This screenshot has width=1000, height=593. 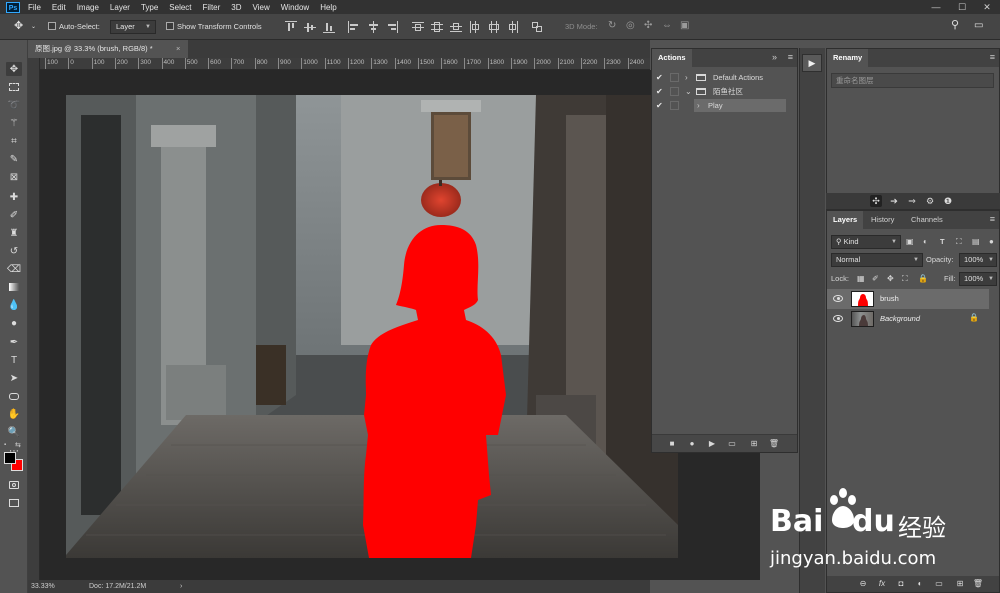 What do you see at coordinates (178, 49) in the screenshot?
I see `close-tab-icon: ×` at bounding box center [178, 49].